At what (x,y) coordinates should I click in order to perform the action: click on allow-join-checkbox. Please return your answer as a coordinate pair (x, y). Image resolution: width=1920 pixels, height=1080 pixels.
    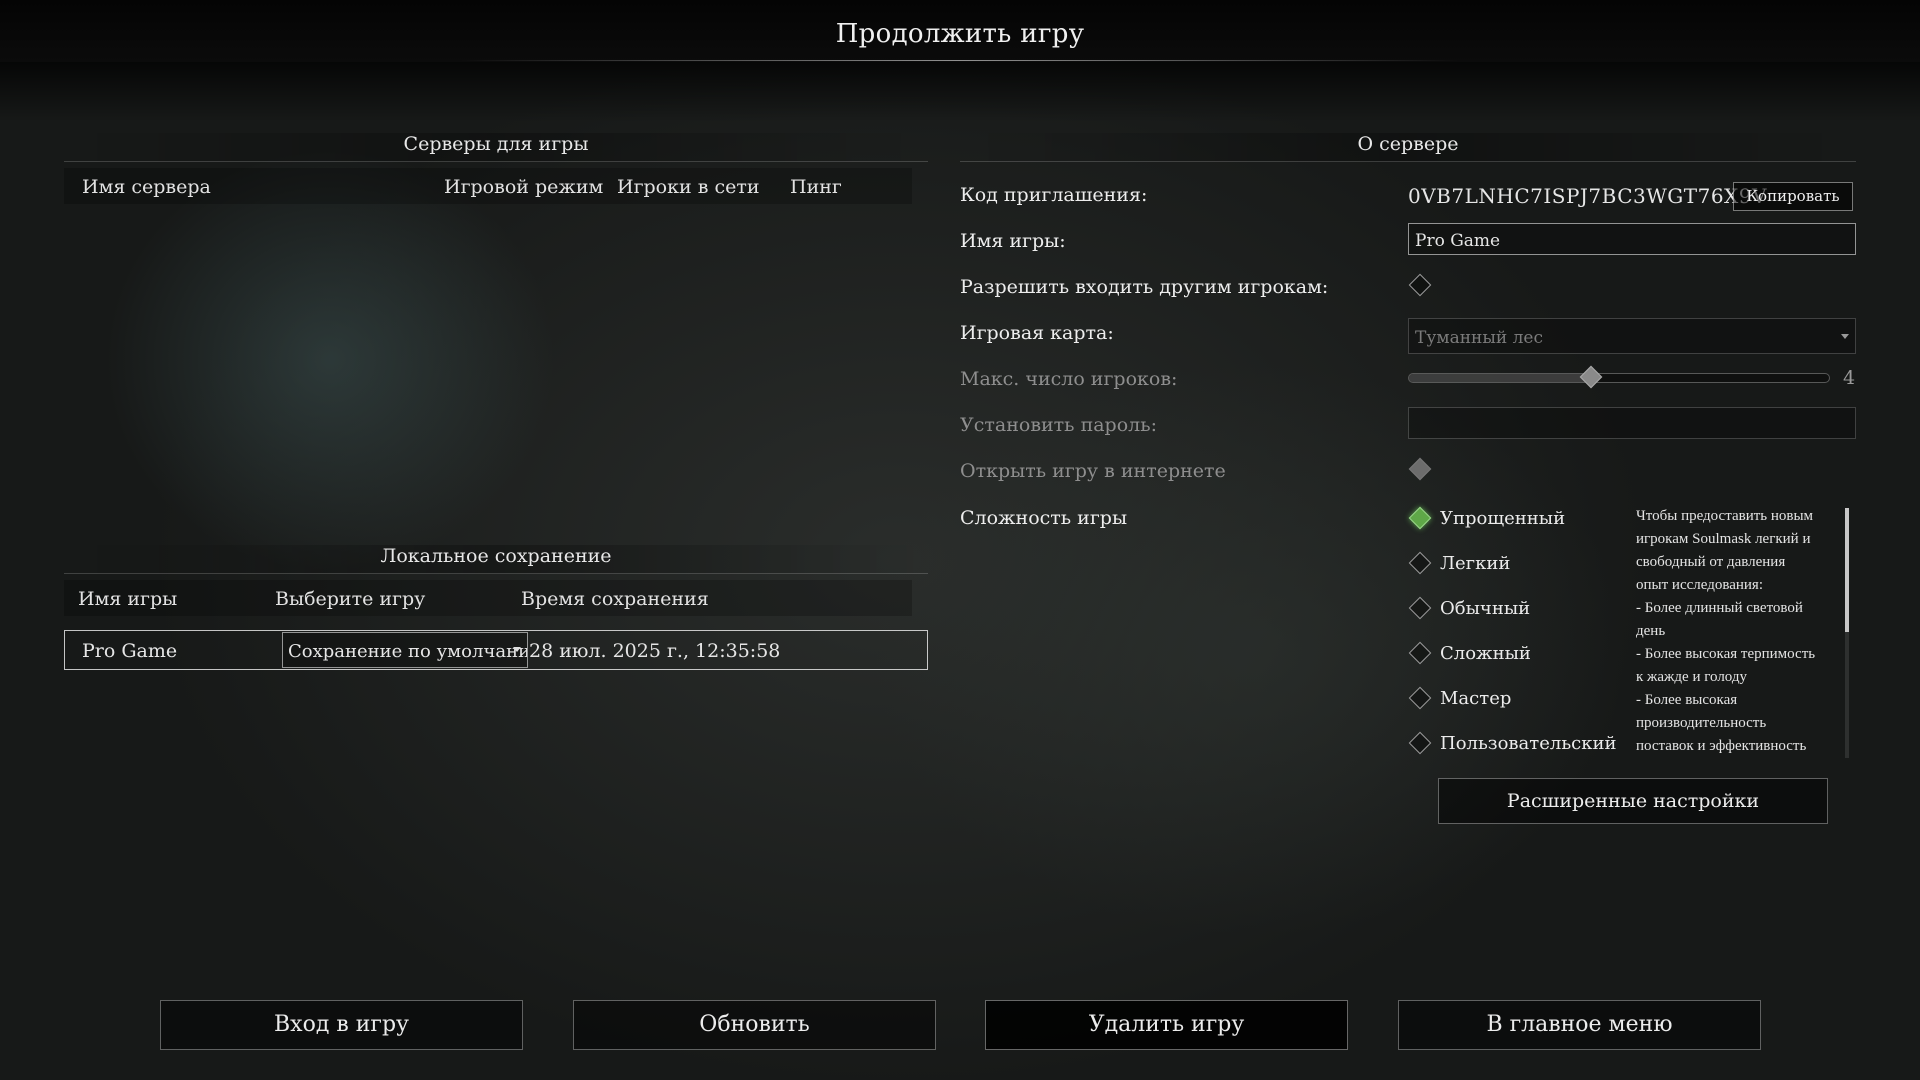
    Looking at the image, I should click on (1420, 285).